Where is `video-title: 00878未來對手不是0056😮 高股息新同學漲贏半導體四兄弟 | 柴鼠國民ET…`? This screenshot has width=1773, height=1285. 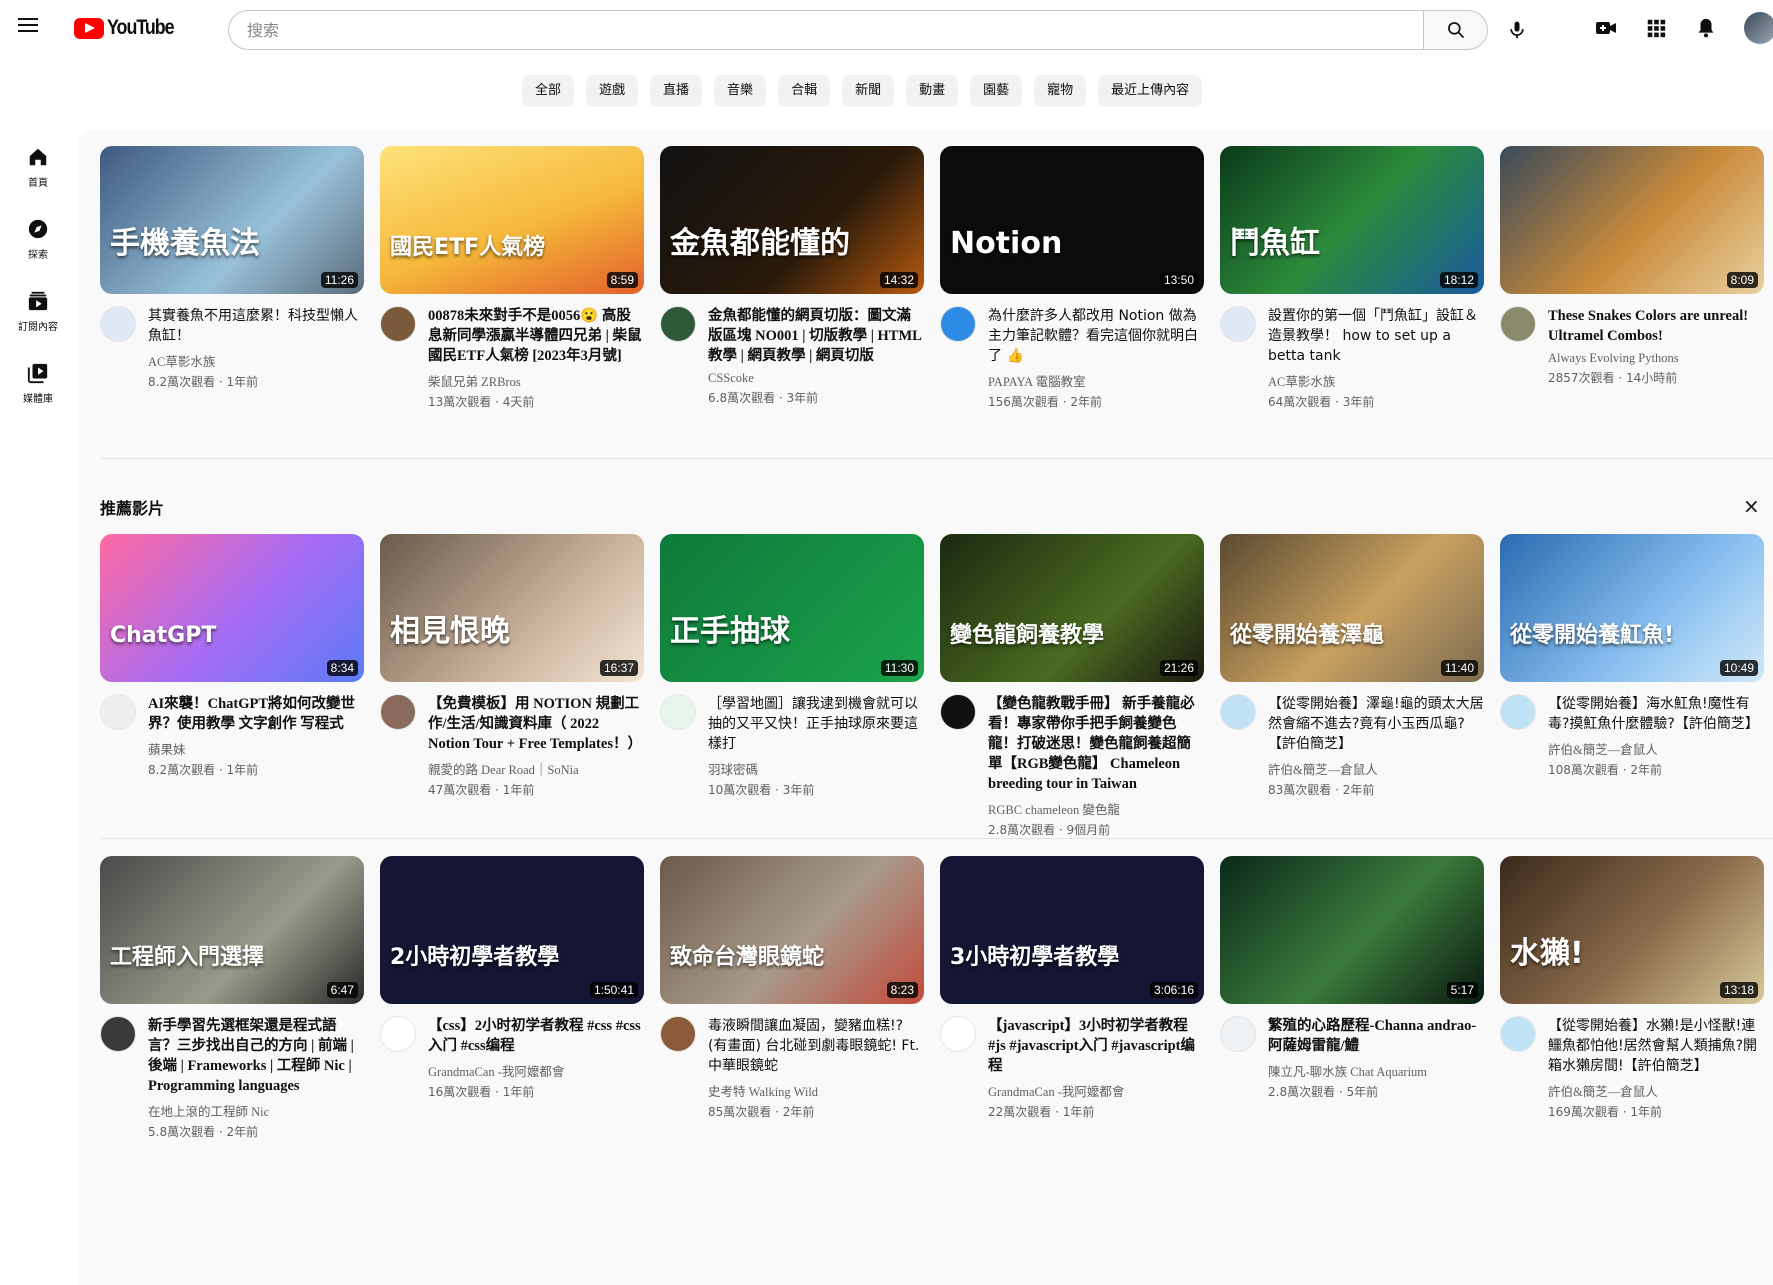 video-title: 00878未來對手不是0056😮 高股息新同學漲贏半導體四兄弟 | 柴鼠國民ET… is located at coordinates (536, 336).